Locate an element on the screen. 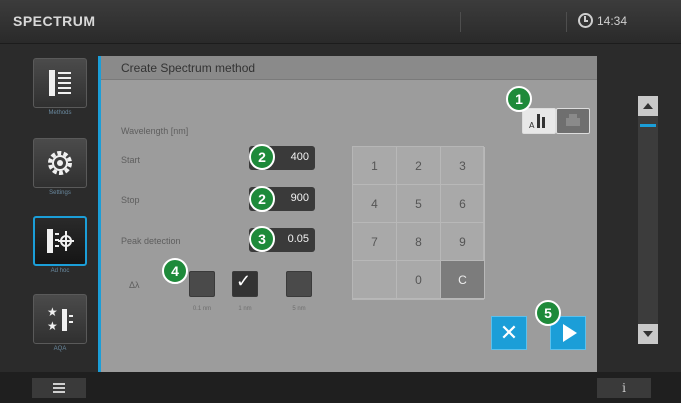  callout-badge-1: 1 is located at coordinates (519, 99).